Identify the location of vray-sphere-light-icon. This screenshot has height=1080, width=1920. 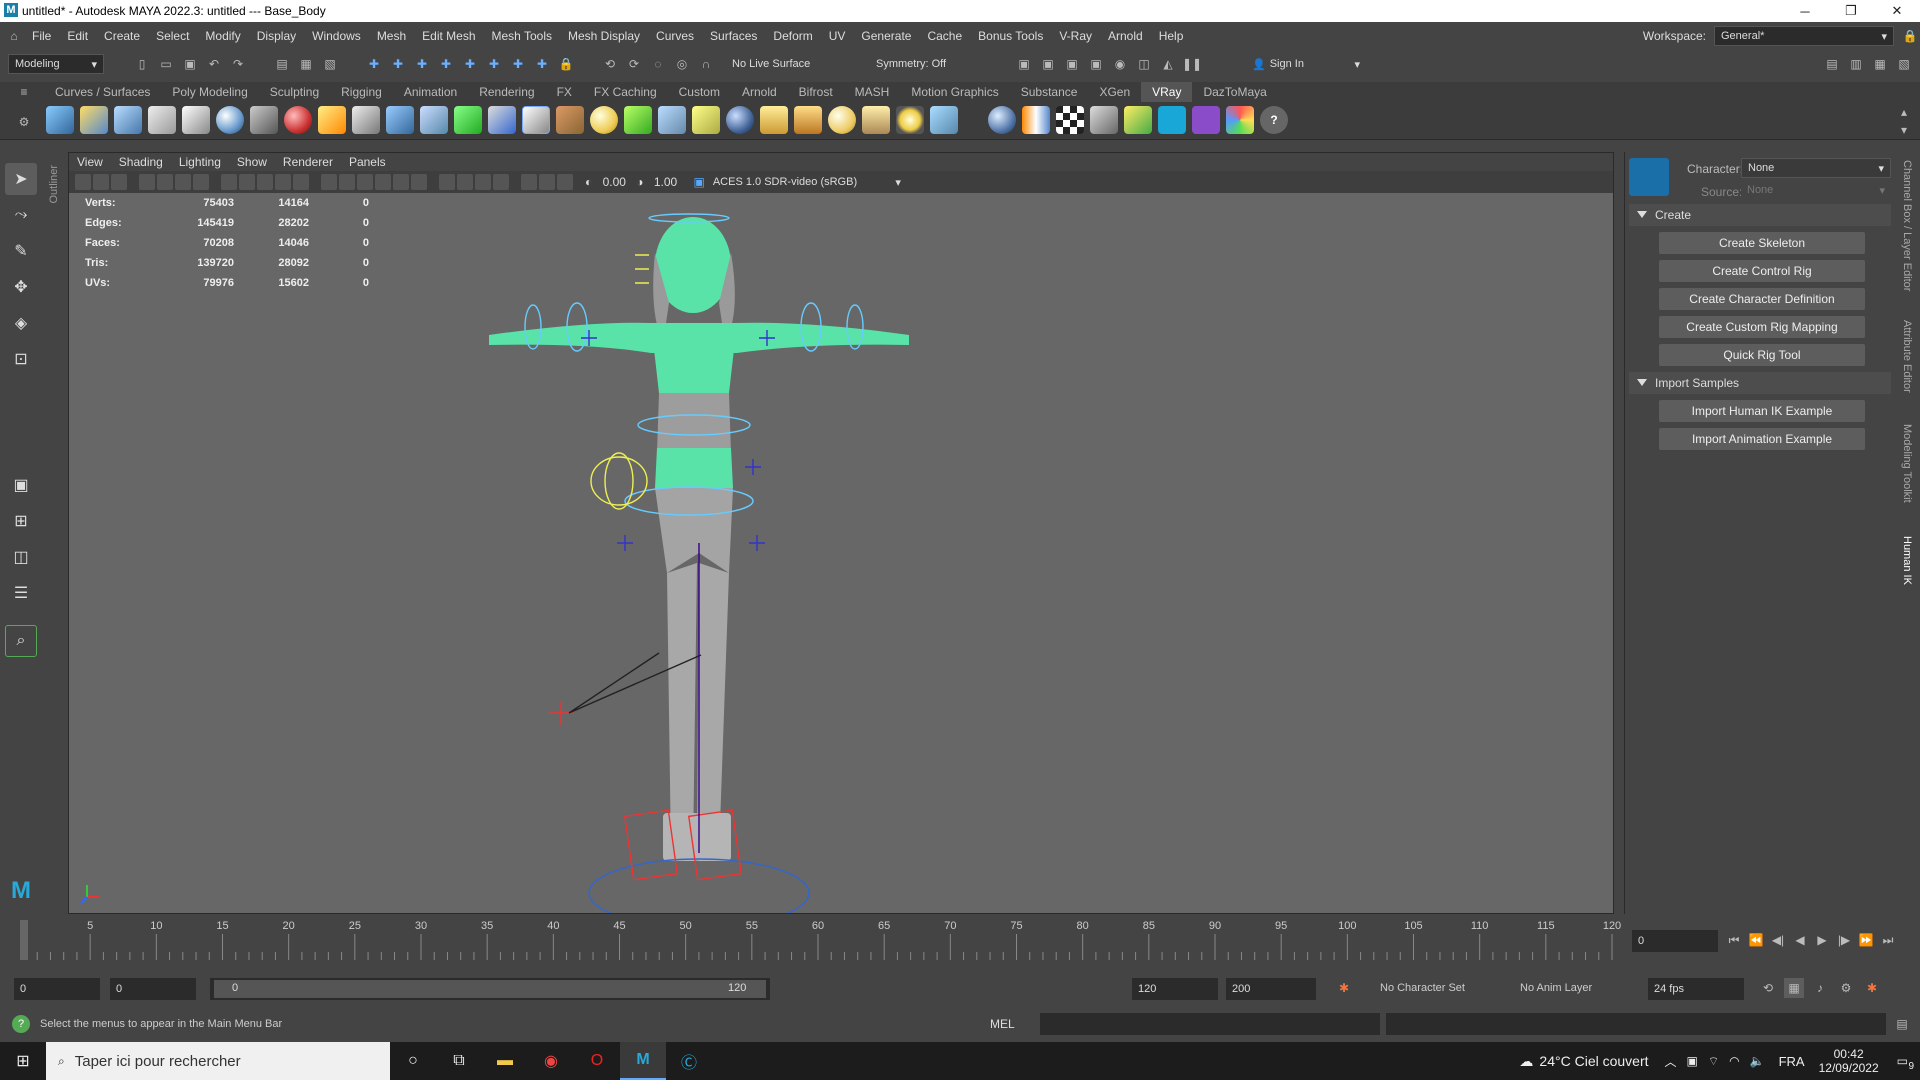
(604, 120).